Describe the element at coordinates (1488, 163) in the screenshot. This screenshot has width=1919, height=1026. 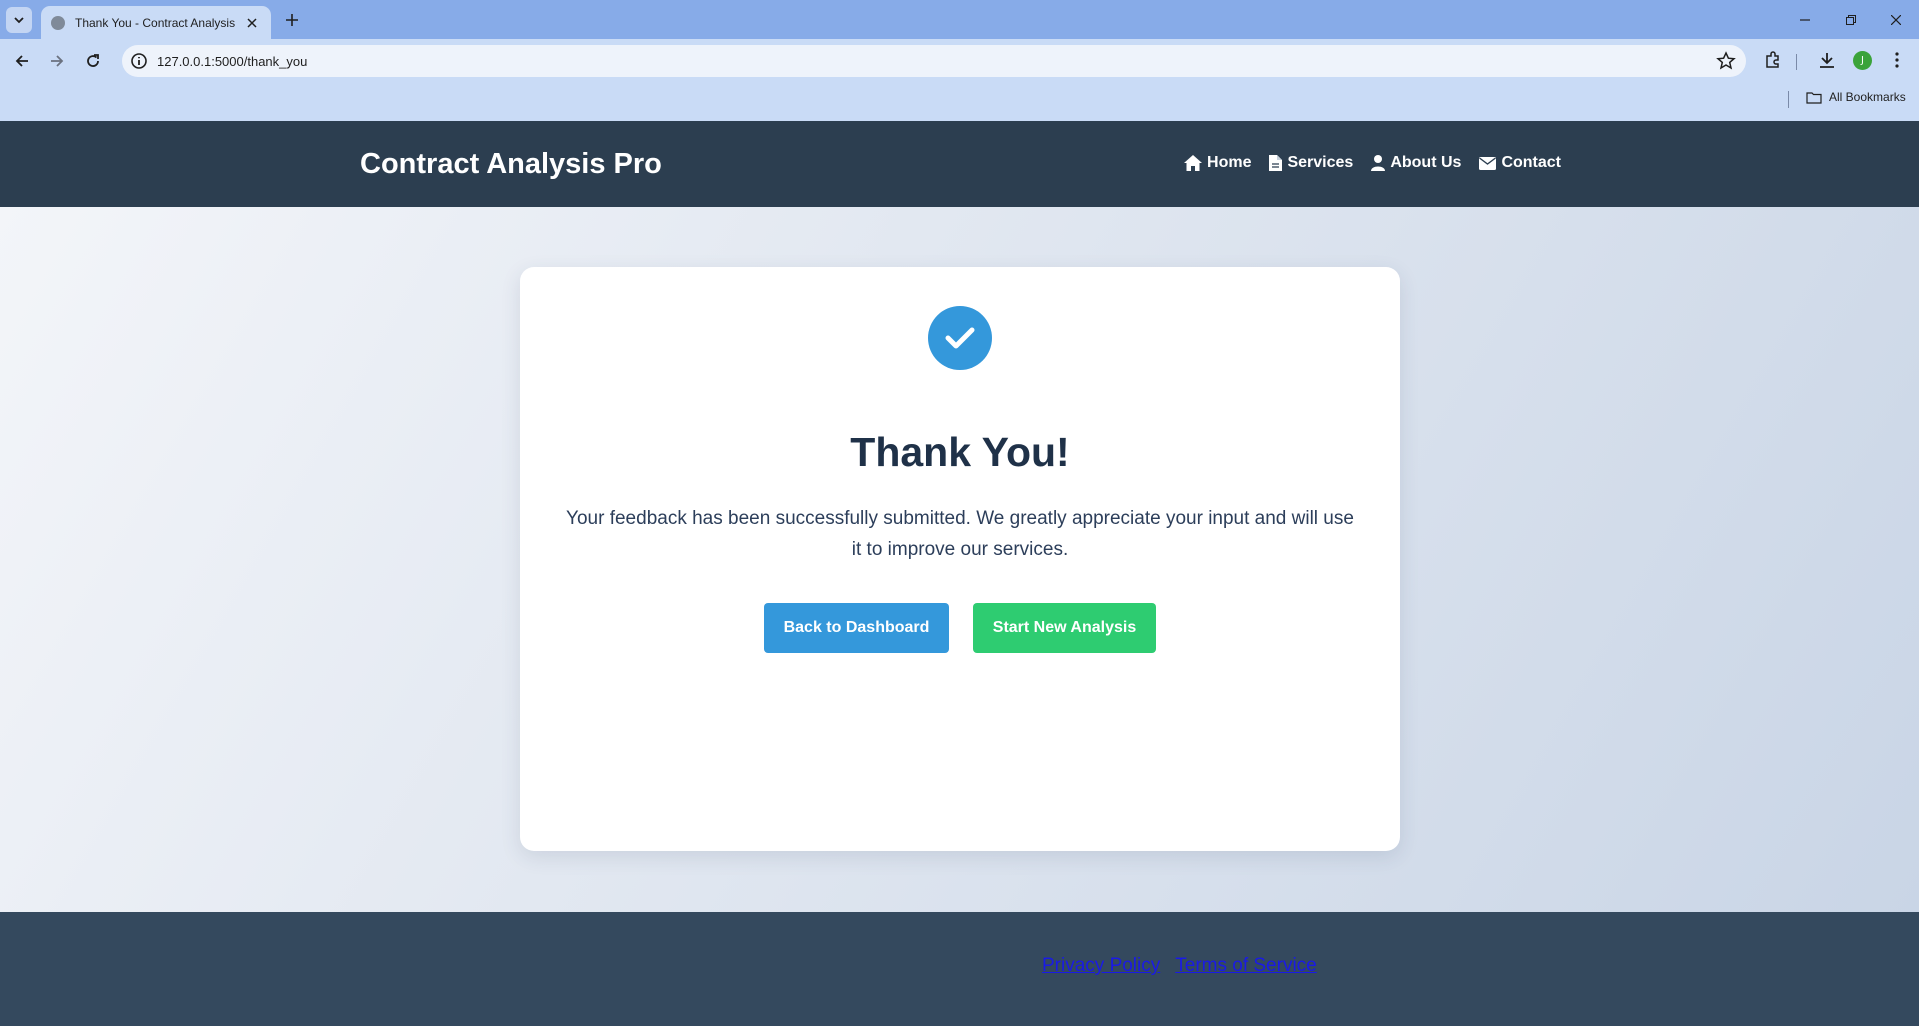
I see `envelope-icon` at that location.